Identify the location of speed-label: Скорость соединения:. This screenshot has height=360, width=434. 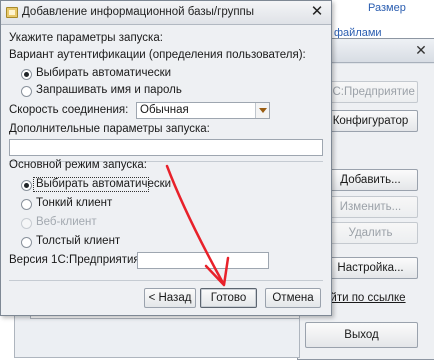
(69, 110).